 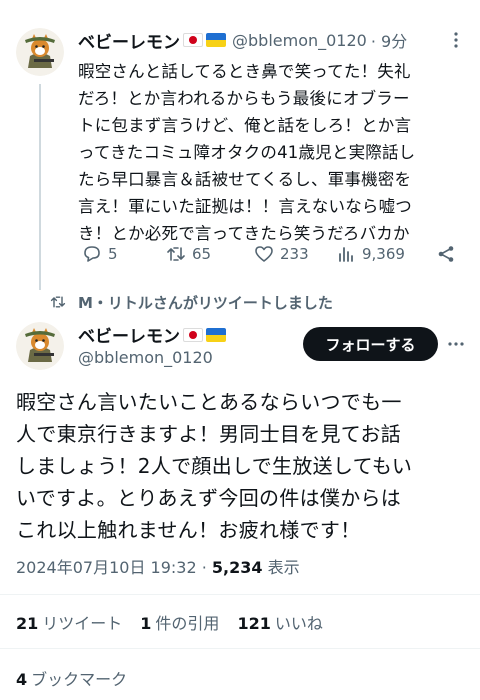 I want to click on tweet-text-line: ってきたコミュ障オタクの41歳児と実際話し, so click(x=247, y=152).